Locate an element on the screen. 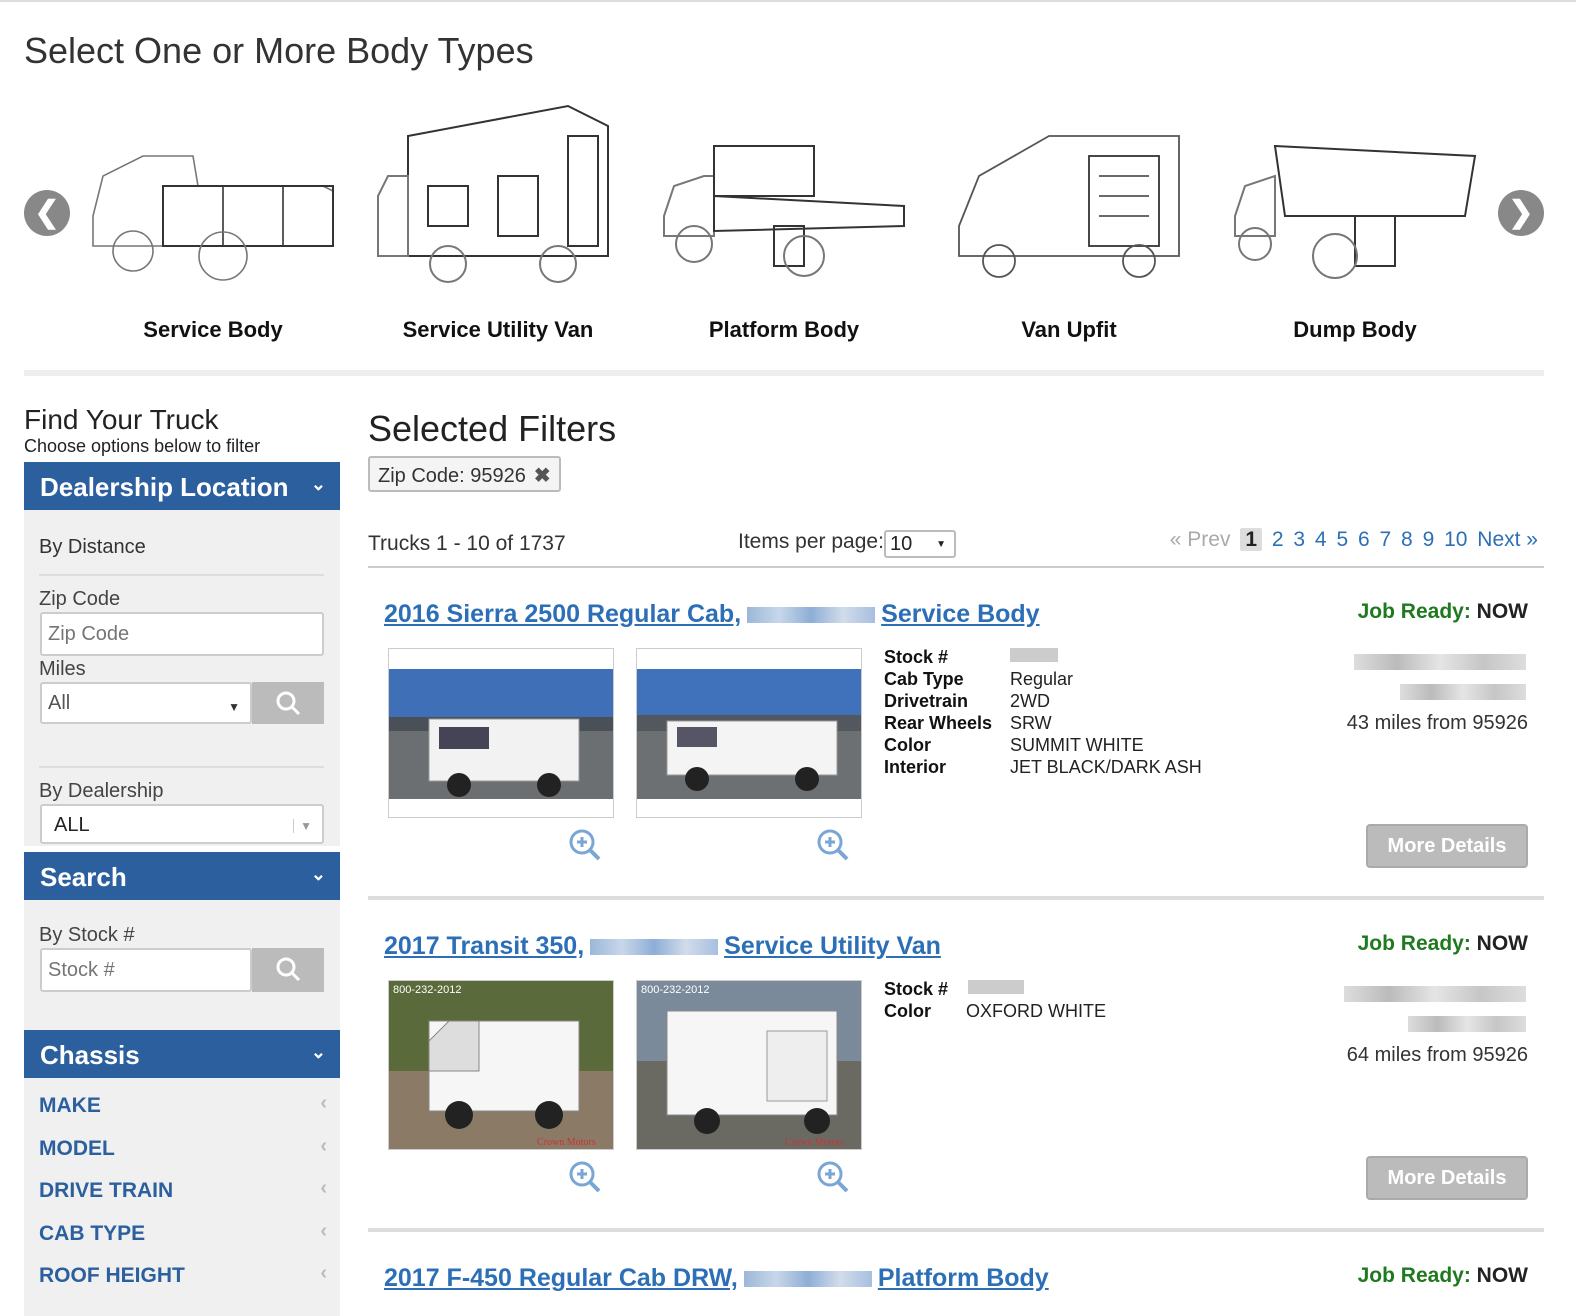 The height and width of the screenshot is (1316, 1576). dealership-location-header: Dealership Location ⌄ is located at coordinates (182, 486).